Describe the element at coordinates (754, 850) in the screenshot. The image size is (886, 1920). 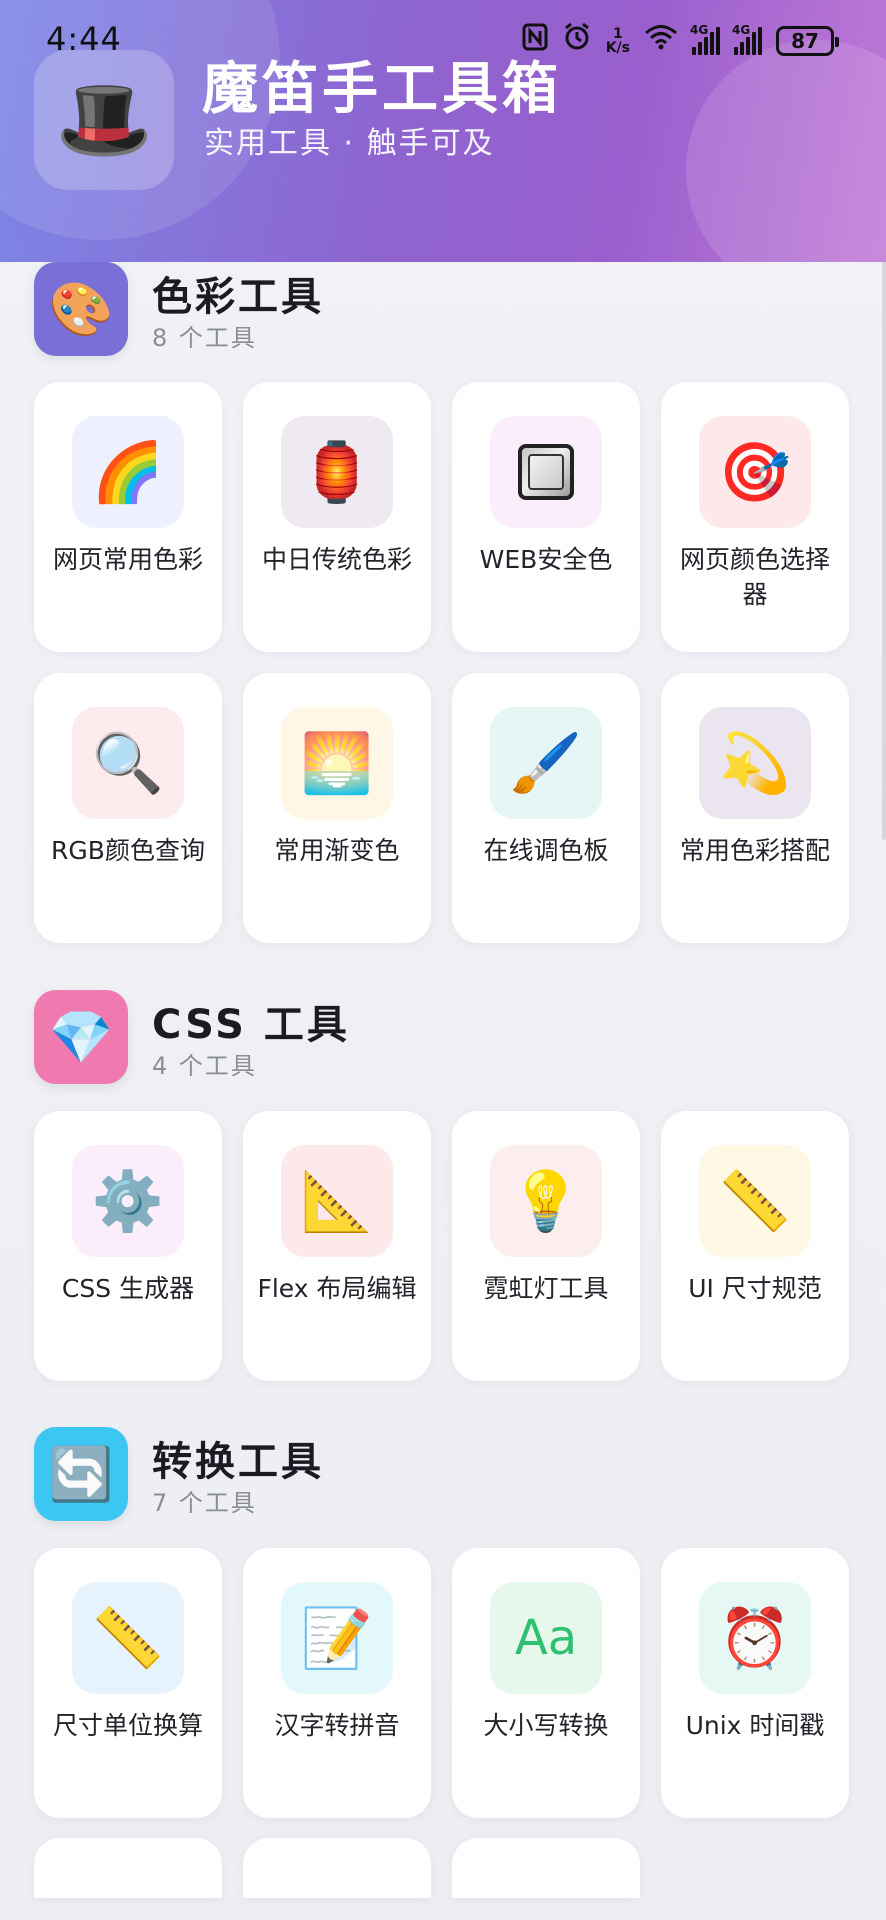
I see `tool-label: 常用色彩搭配` at that location.